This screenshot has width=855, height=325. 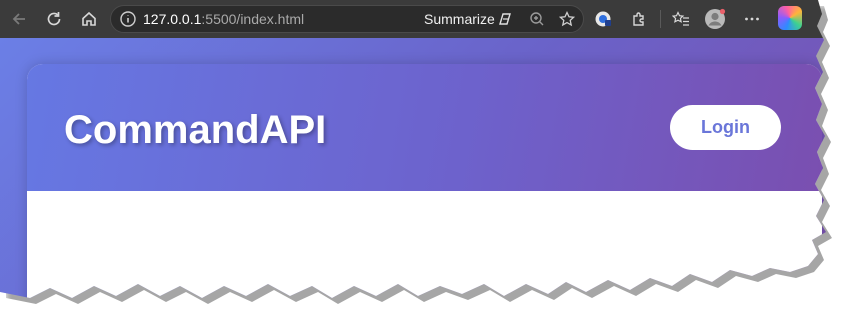 I want to click on favorite-star-icon, so click(x=567, y=19).